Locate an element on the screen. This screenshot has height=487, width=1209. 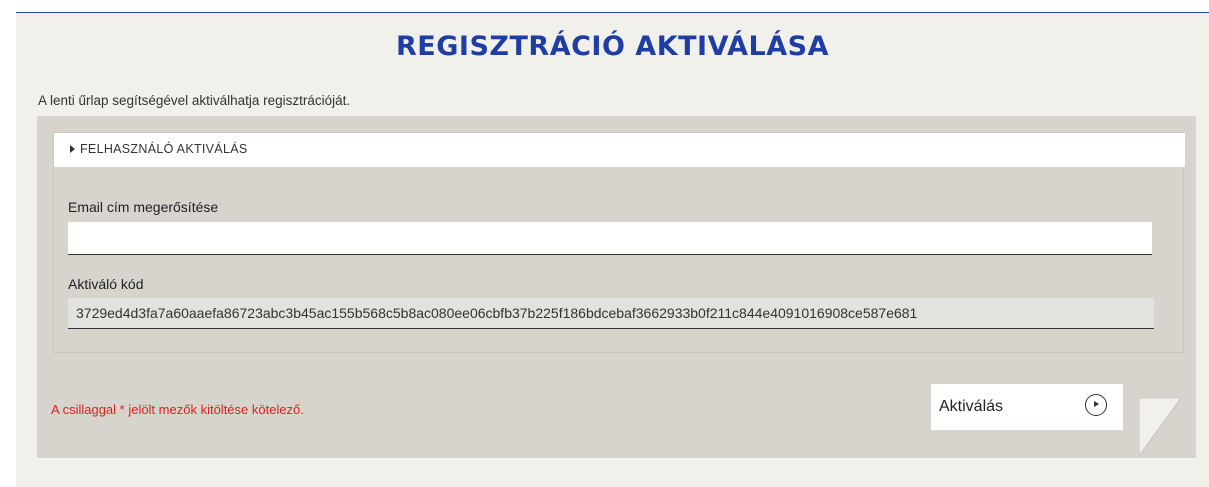
activation-code-field is located at coordinates (611, 313).